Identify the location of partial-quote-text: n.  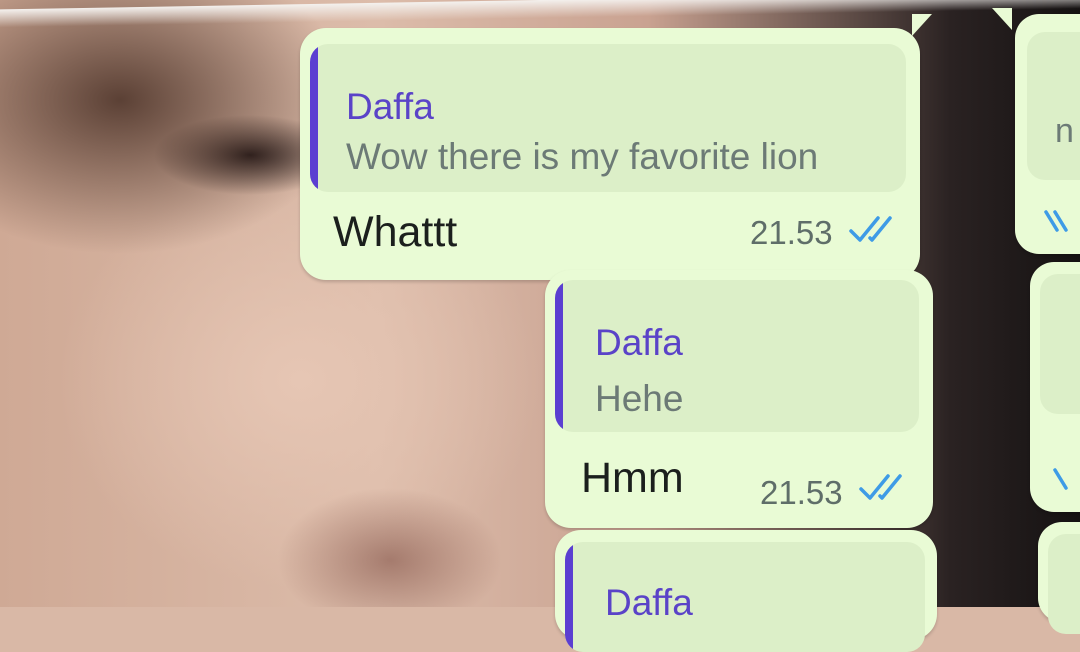
(1064, 131).